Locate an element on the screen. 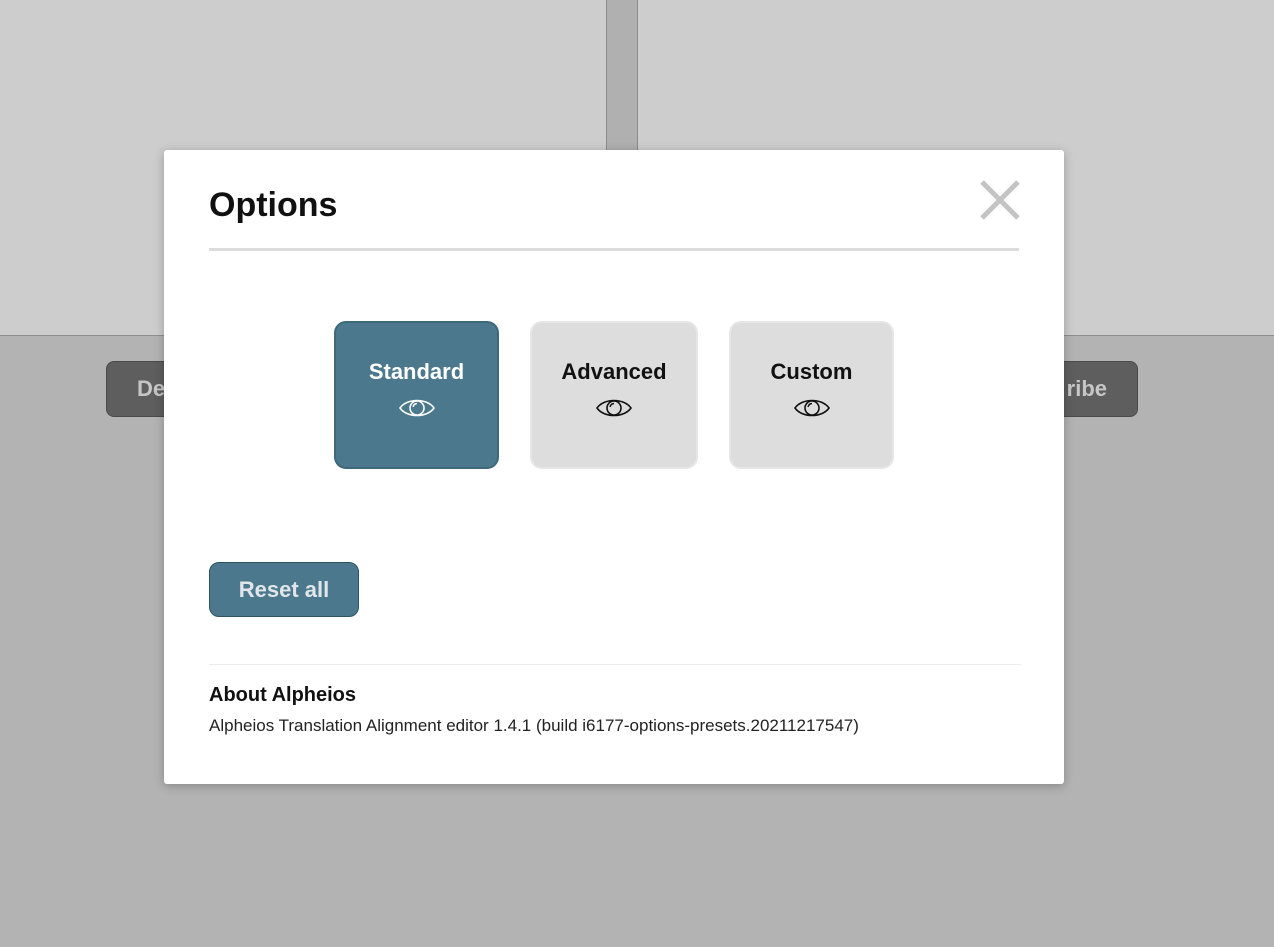 The width and height of the screenshot is (1274, 947). modal-title: Options is located at coordinates (273, 205).